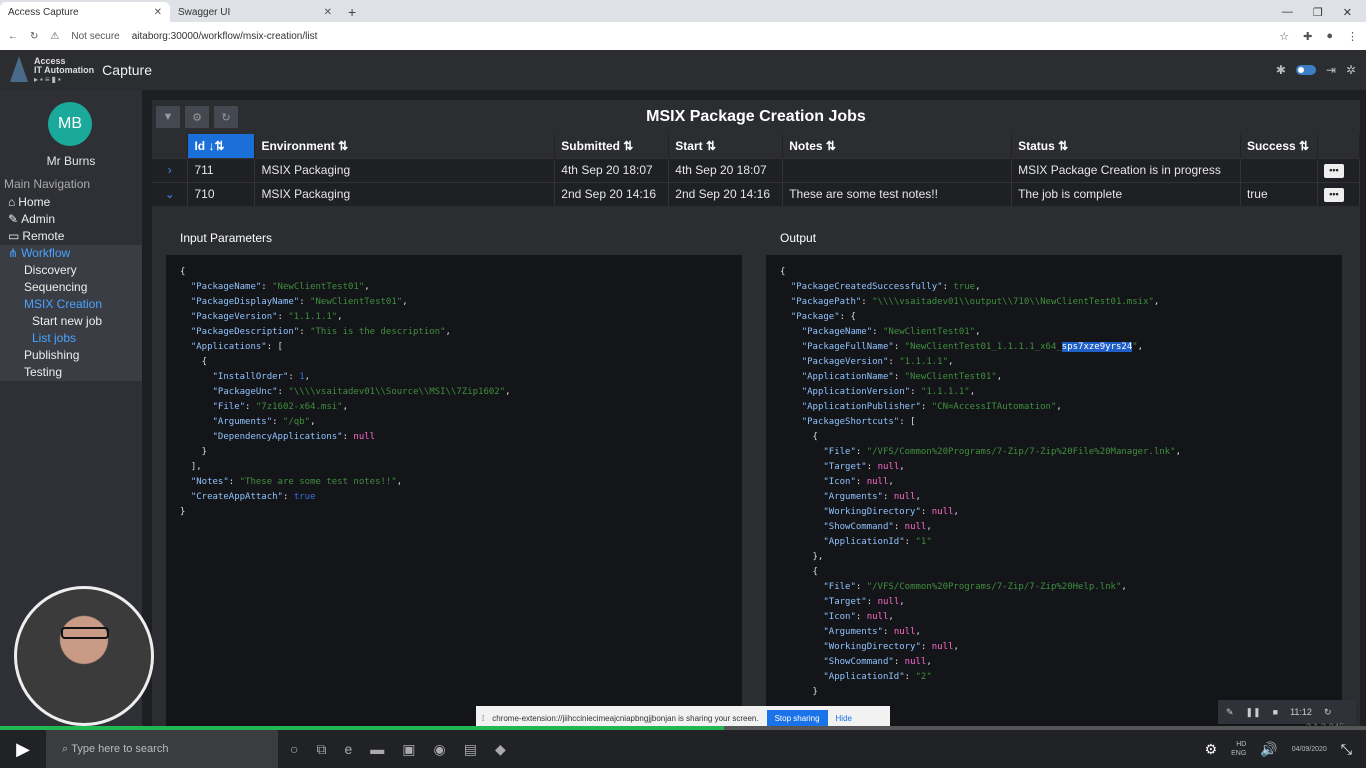 The image size is (1366, 768). Describe the element at coordinates (1253, 712) in the screenshot. I see `pause-icon: ❚❚` at that location.